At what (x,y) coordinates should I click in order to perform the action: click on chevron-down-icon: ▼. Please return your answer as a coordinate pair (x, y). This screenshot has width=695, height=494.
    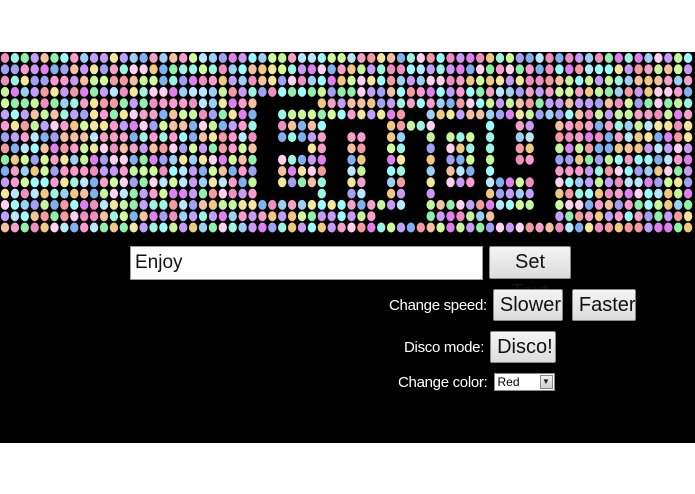
    Looking at the image, I should click on (546, 382).